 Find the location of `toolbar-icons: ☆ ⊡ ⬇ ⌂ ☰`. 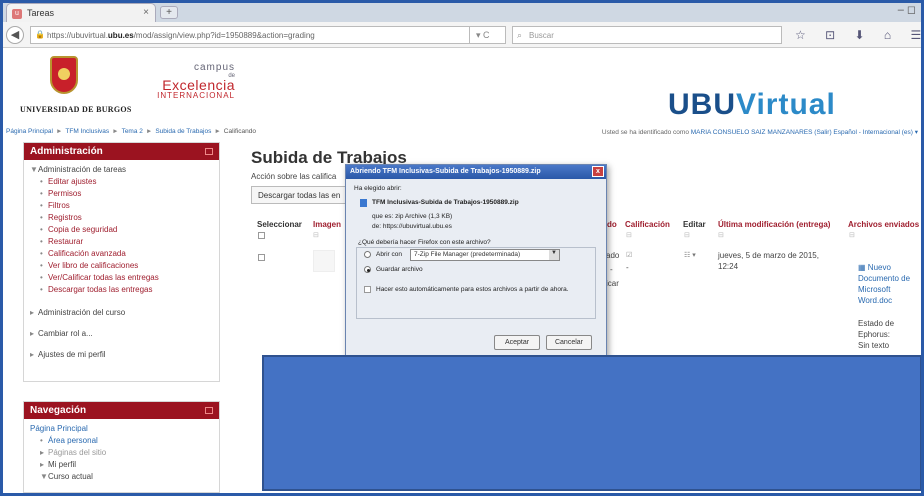

toolbar-icons: ☆ ⊡ ⬇ ⌂ ☰ is located at coordinates (859, 35).